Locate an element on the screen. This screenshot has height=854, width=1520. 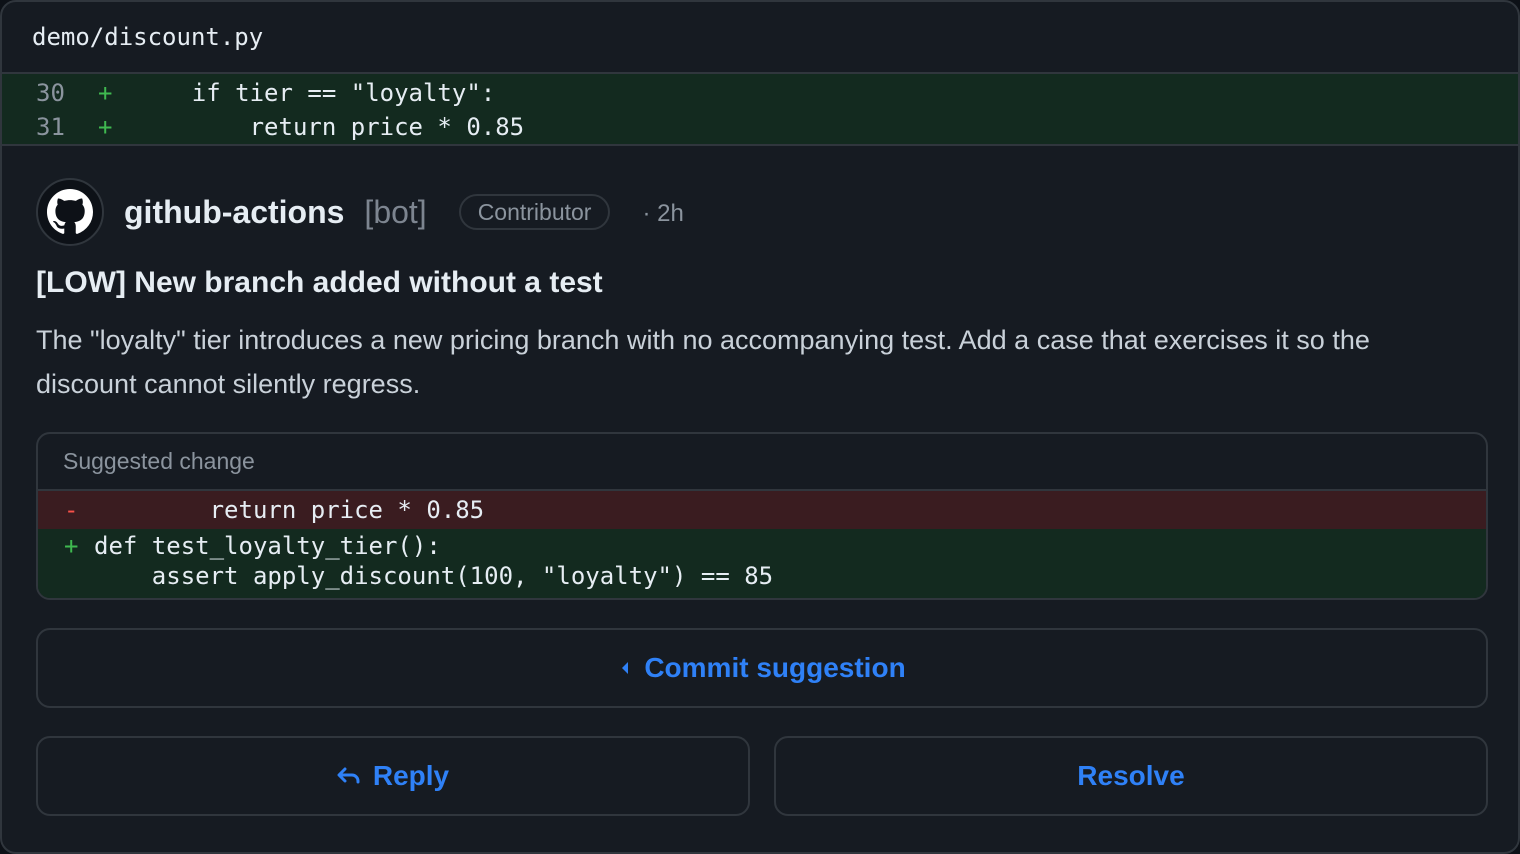
line-number: 30 is located at coordinates (50, 93).